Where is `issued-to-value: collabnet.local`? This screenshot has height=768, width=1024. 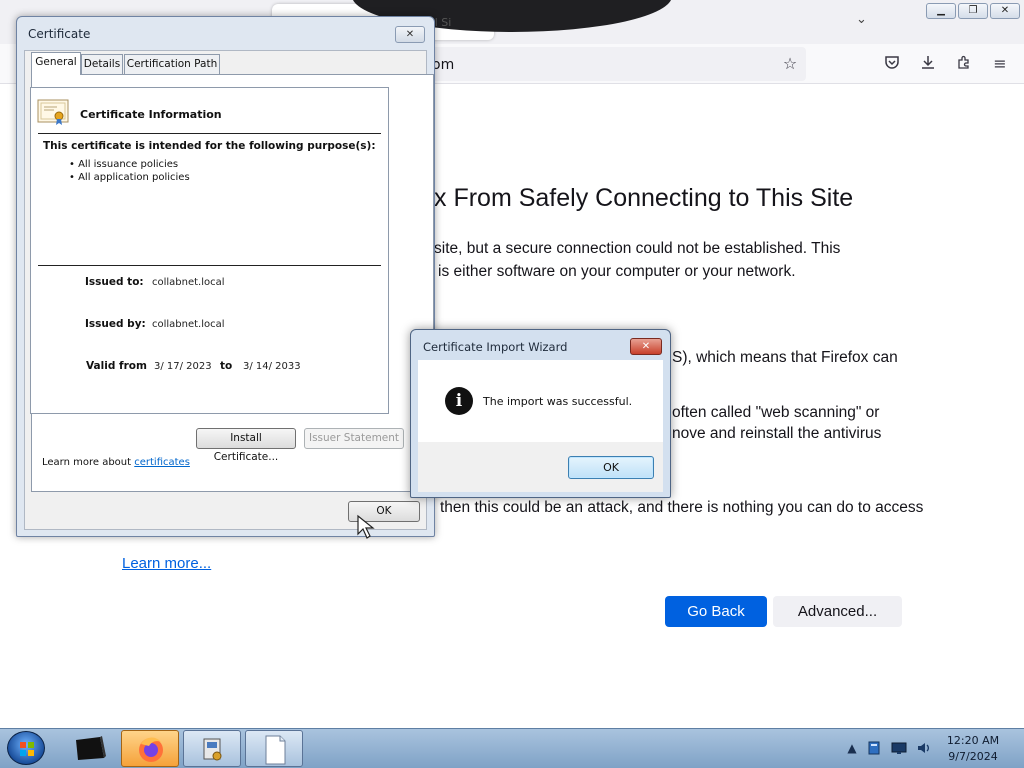 issued-to-value: collabnet.local is located at coordinates (188, 282).